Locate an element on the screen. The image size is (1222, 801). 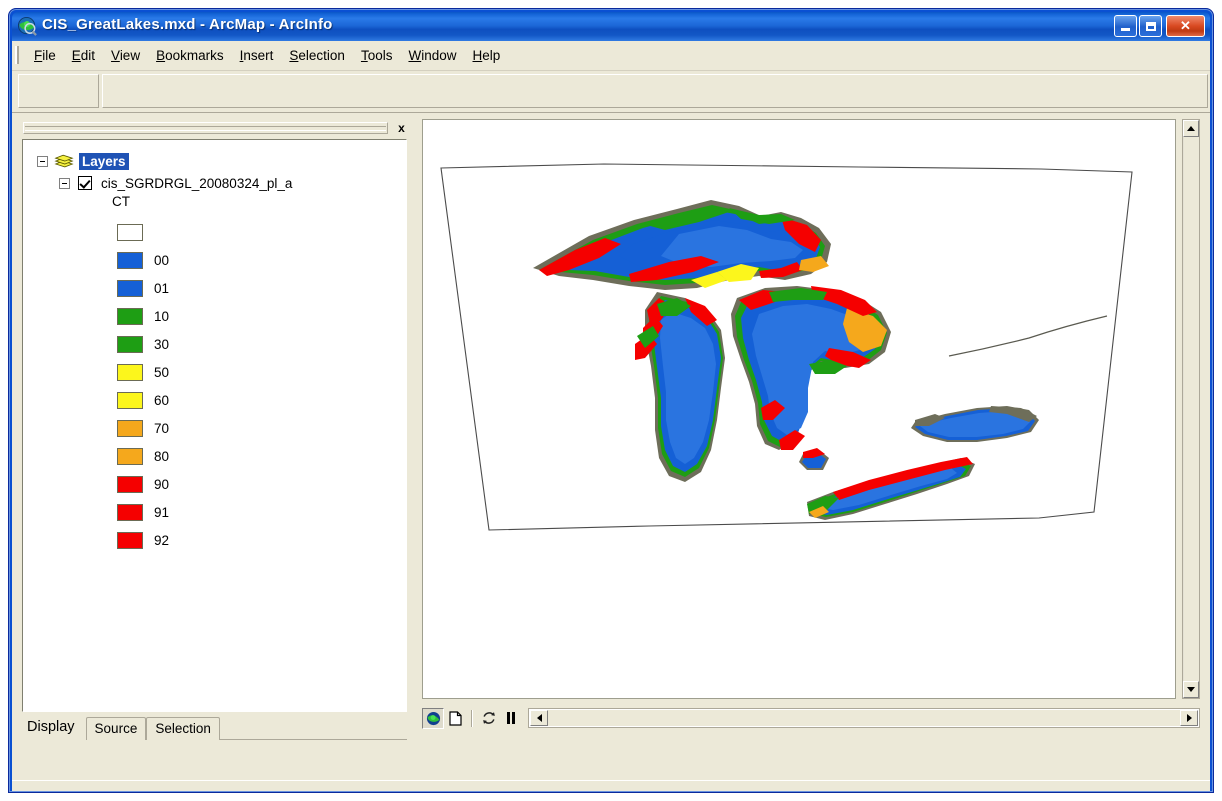
refresh-icon is located at coordinates (489, 718).